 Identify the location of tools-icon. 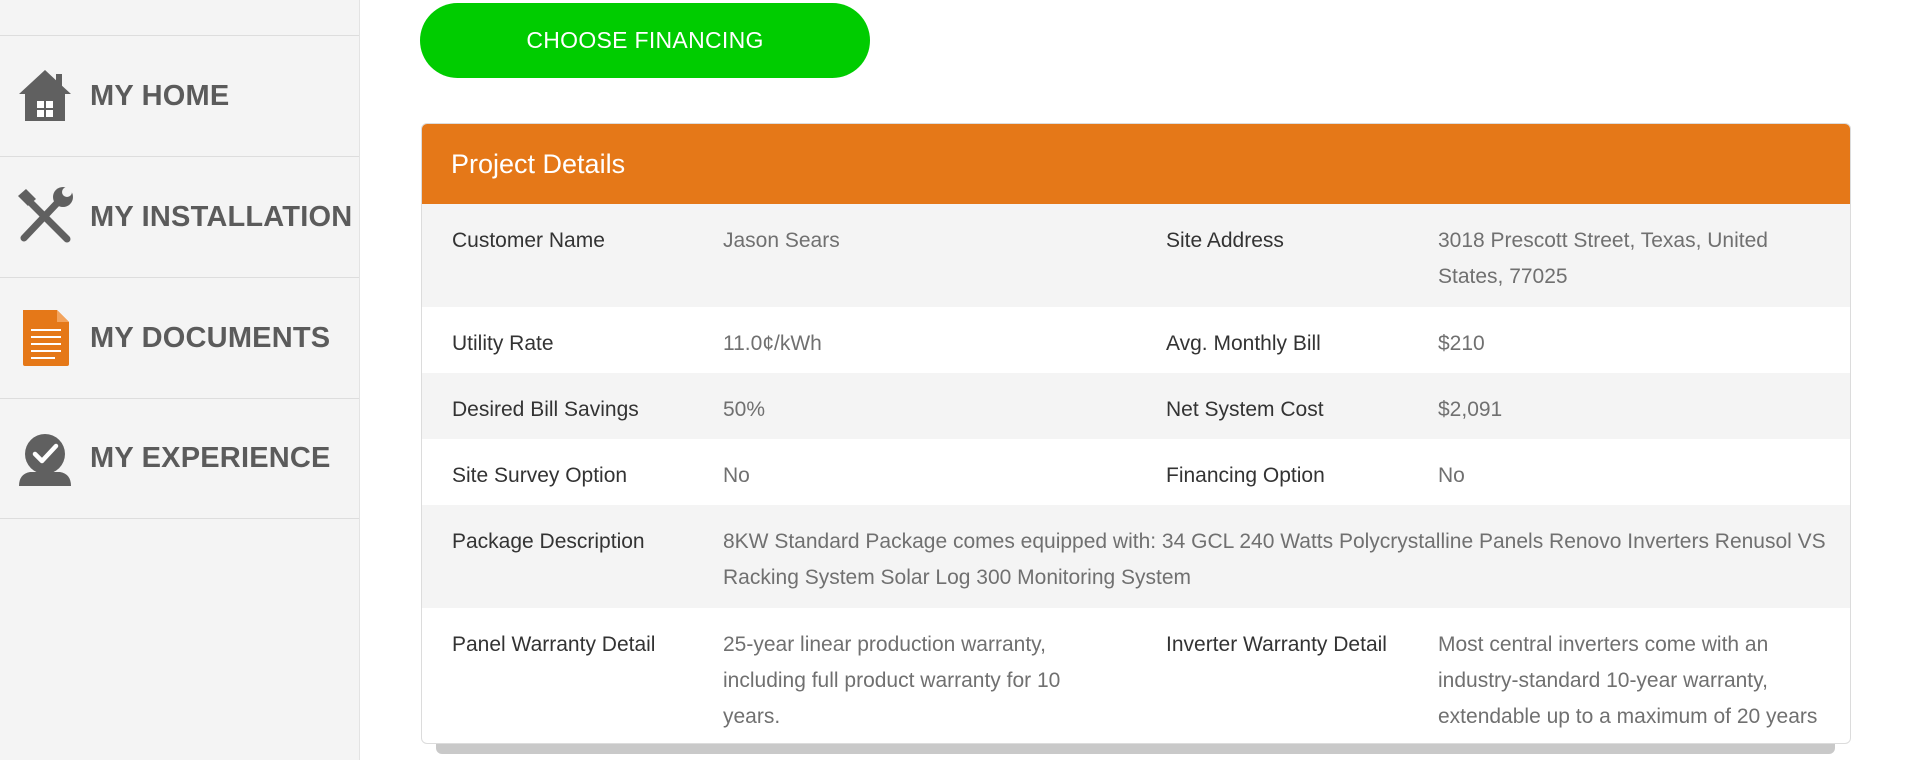
(45, 217).